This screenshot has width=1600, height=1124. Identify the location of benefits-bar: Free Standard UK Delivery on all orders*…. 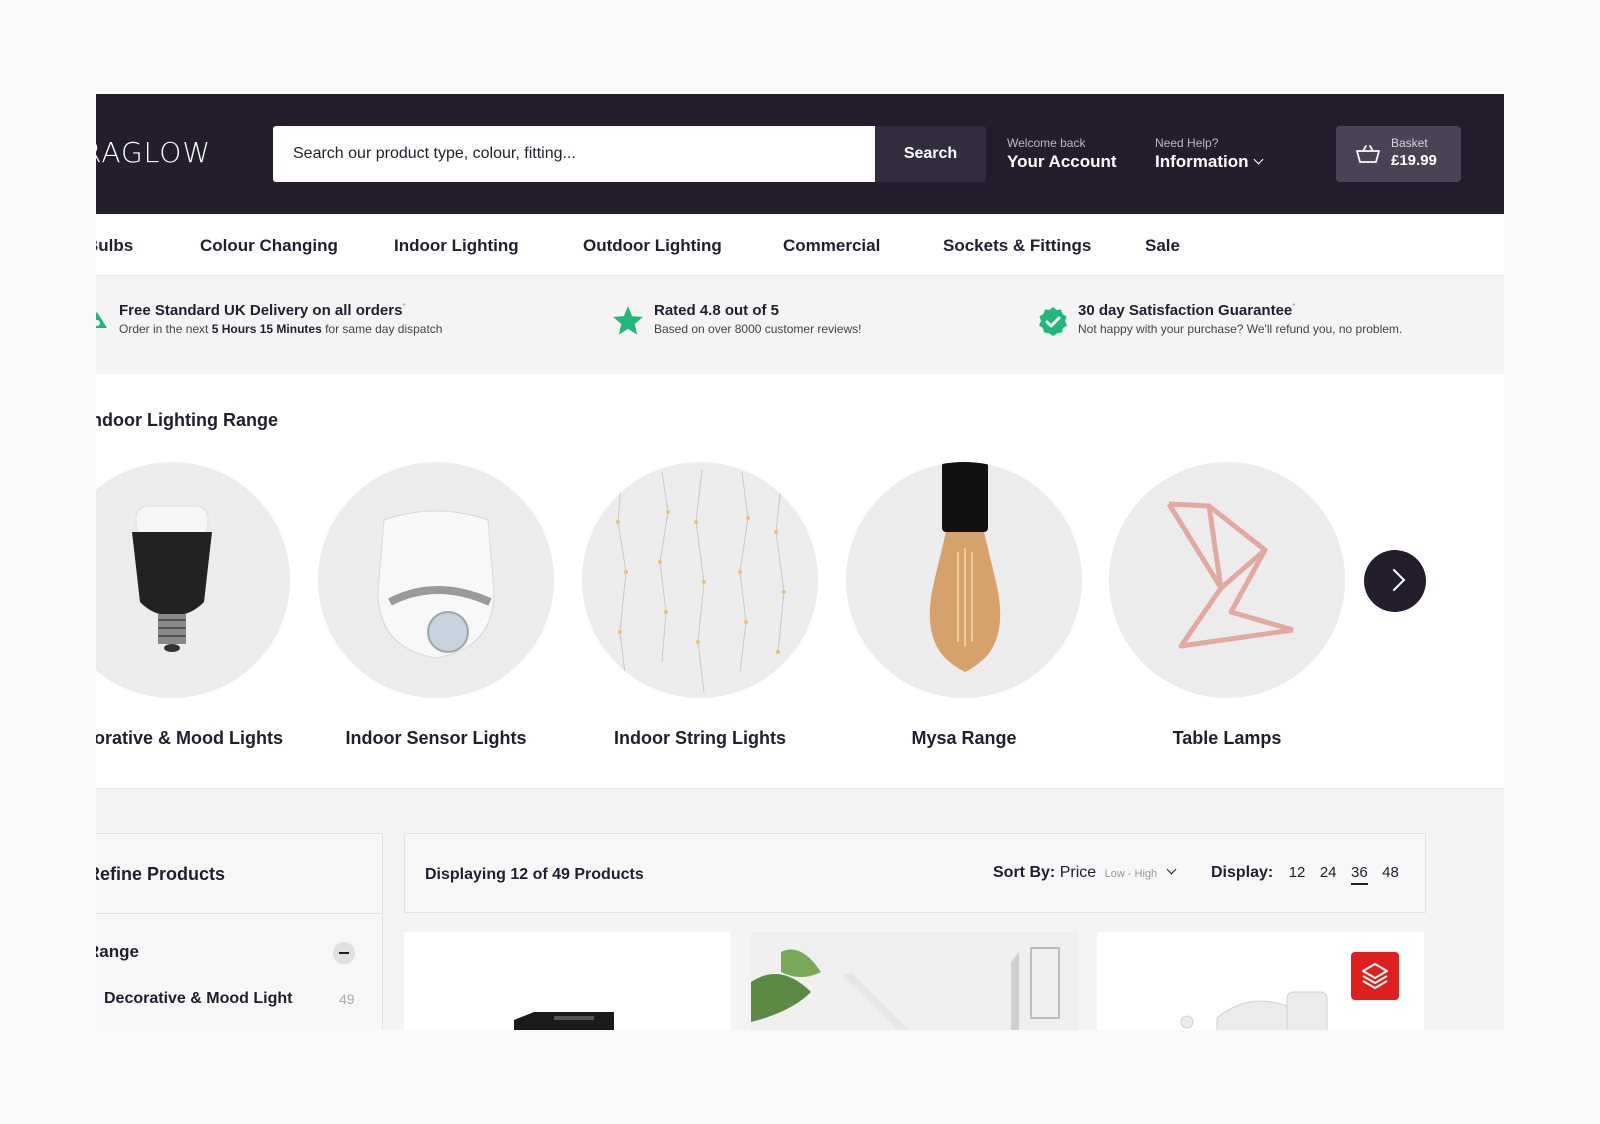
(800, 325).